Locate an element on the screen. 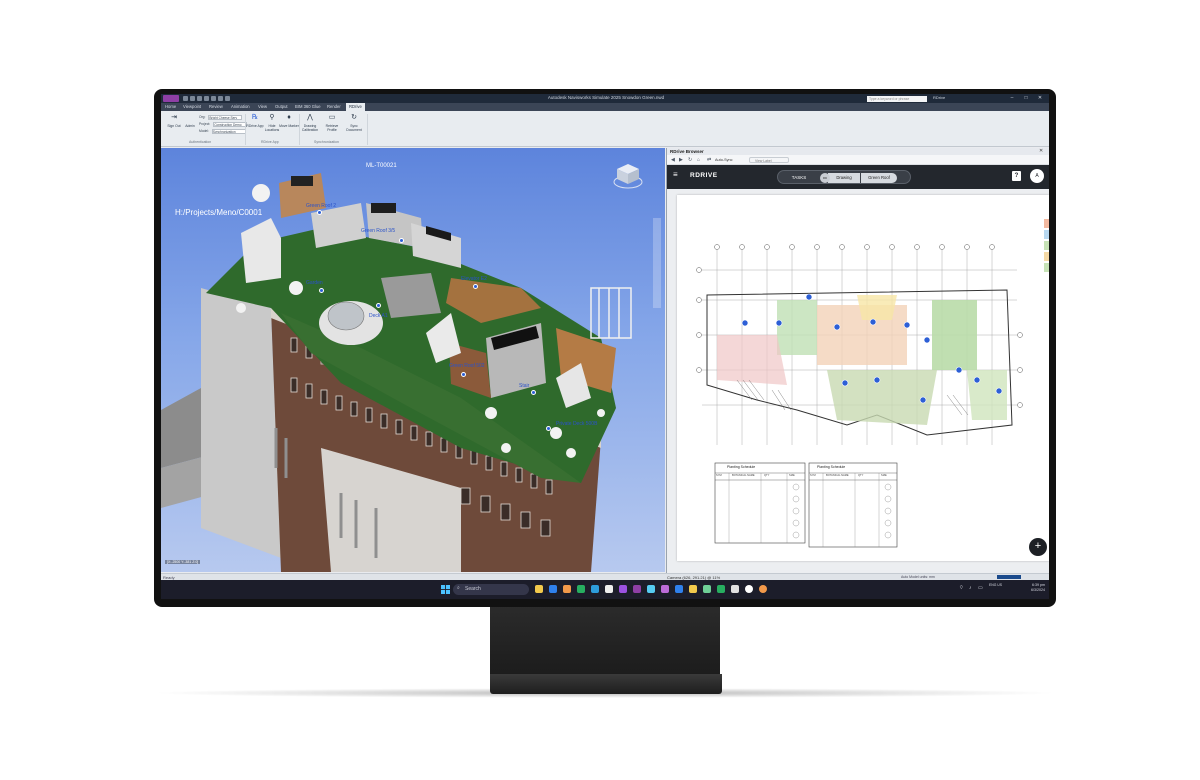  location-tag: Private Deck 500B is located at coordinates (576, 424).